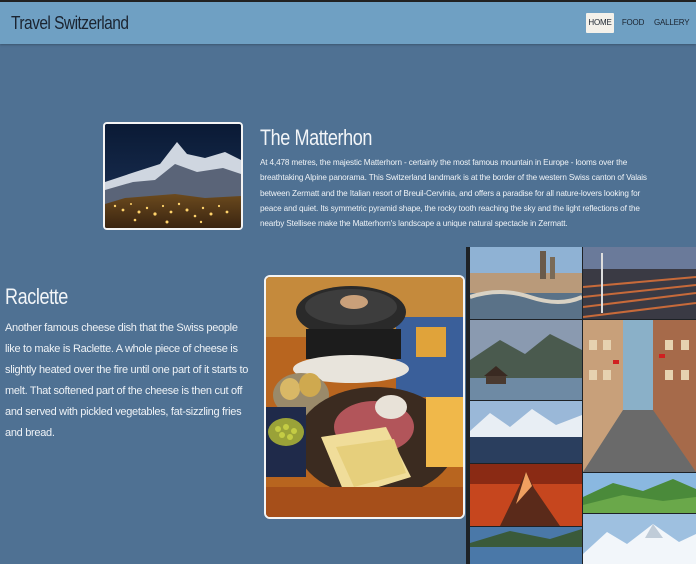 The width and height of the screenshot is (696, 564). I want to click on gallery-photo-green-valley, so click(639, 493).